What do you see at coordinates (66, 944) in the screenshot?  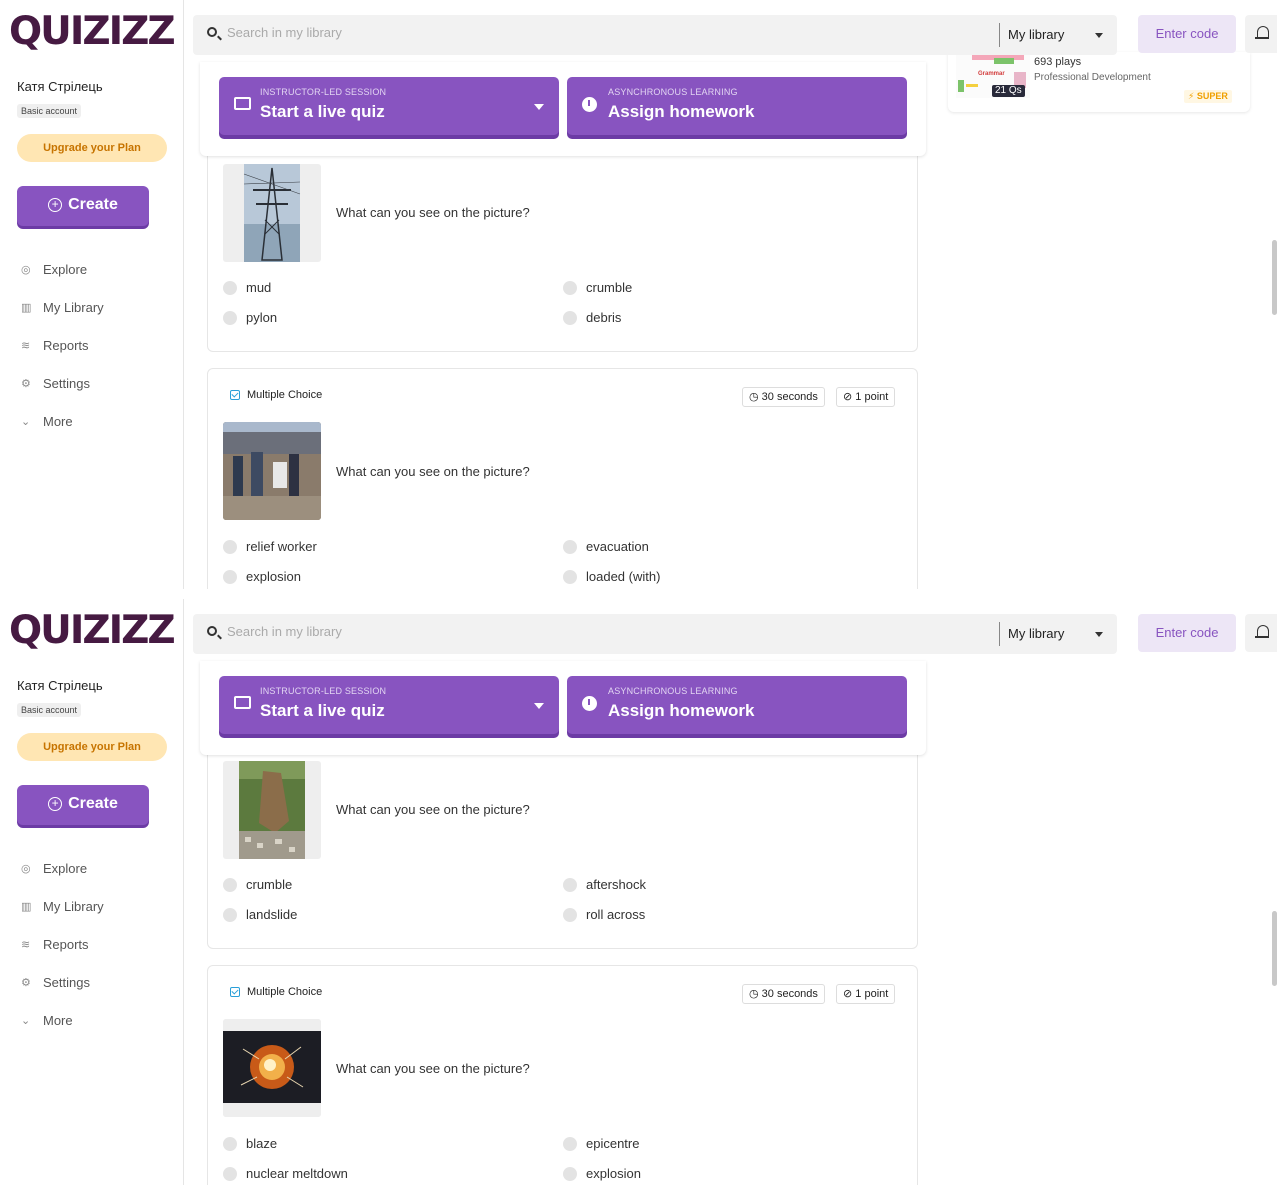 I see `sidebar-item-label: Reports` at bounding box center [66, 944].